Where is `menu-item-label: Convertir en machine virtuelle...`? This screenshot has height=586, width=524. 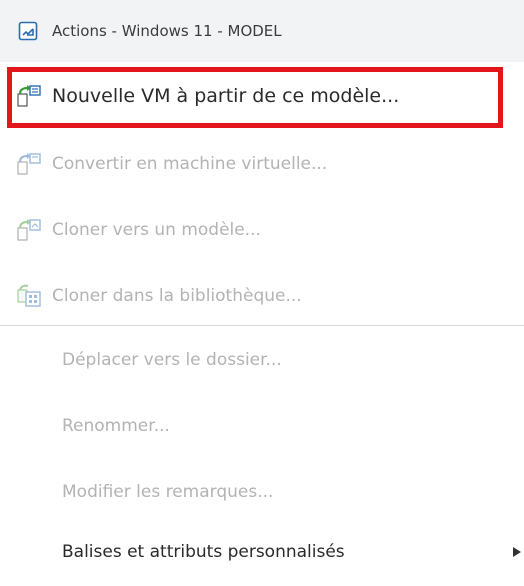 menu-item-label: Convertir en machine virtuelle... is located at coordinates (190, 164).